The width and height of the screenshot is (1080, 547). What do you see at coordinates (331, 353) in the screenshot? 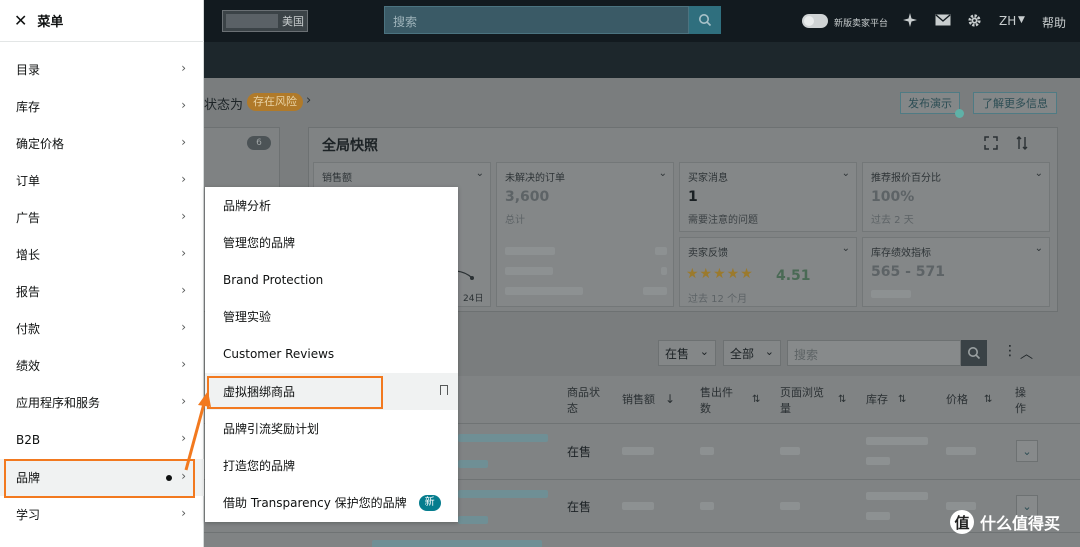
I see `submenu-item-customer-reviews: Customer Reviews` at bounding box center [331, 353].